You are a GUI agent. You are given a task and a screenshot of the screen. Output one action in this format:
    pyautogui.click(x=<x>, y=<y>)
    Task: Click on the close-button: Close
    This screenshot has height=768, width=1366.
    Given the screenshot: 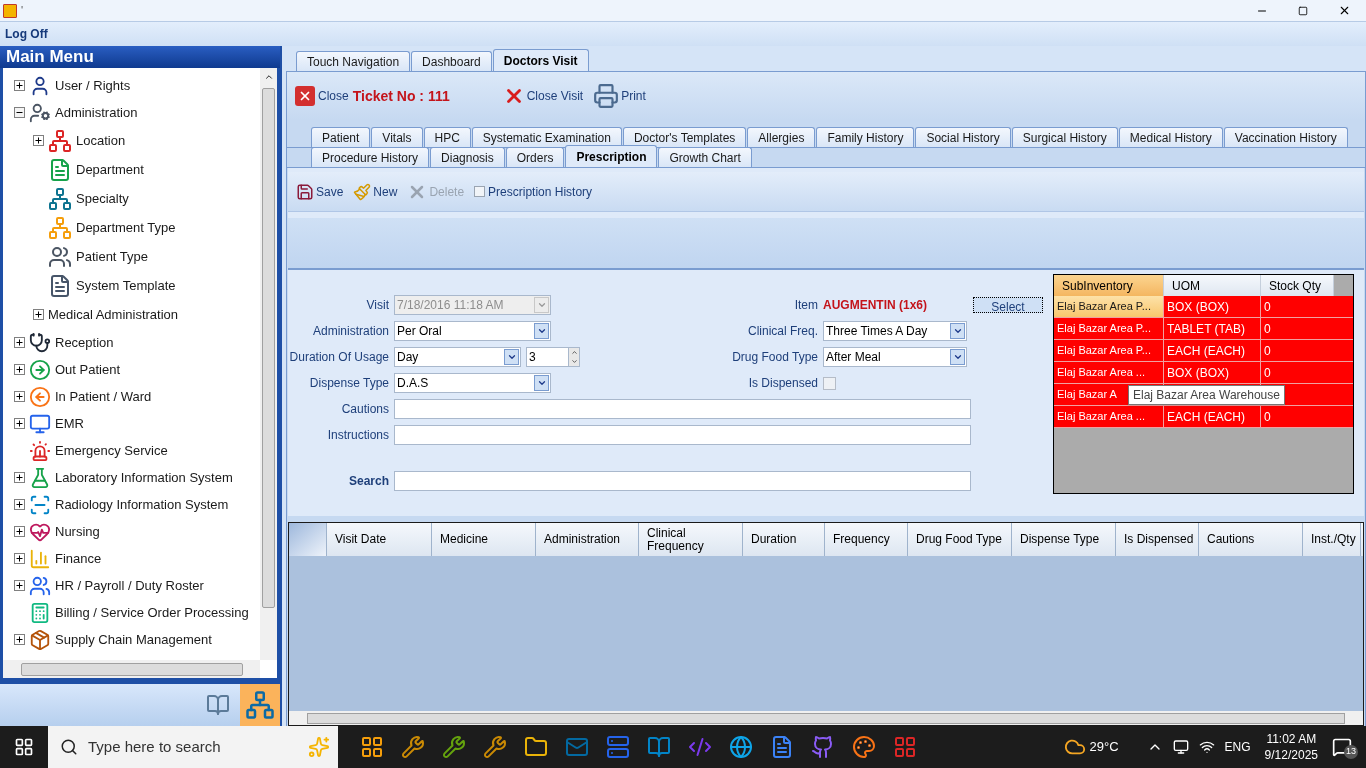 What is the action you would take?
    pyautogui.click(x=322, y=96)
    